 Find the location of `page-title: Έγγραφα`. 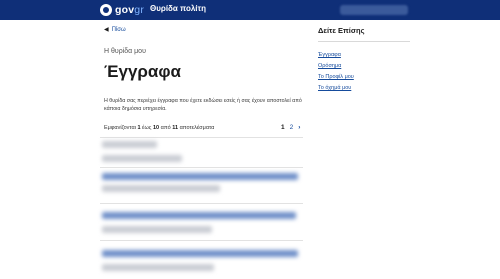

page-title: Έγγραφα is located at coordinates (142, 71).